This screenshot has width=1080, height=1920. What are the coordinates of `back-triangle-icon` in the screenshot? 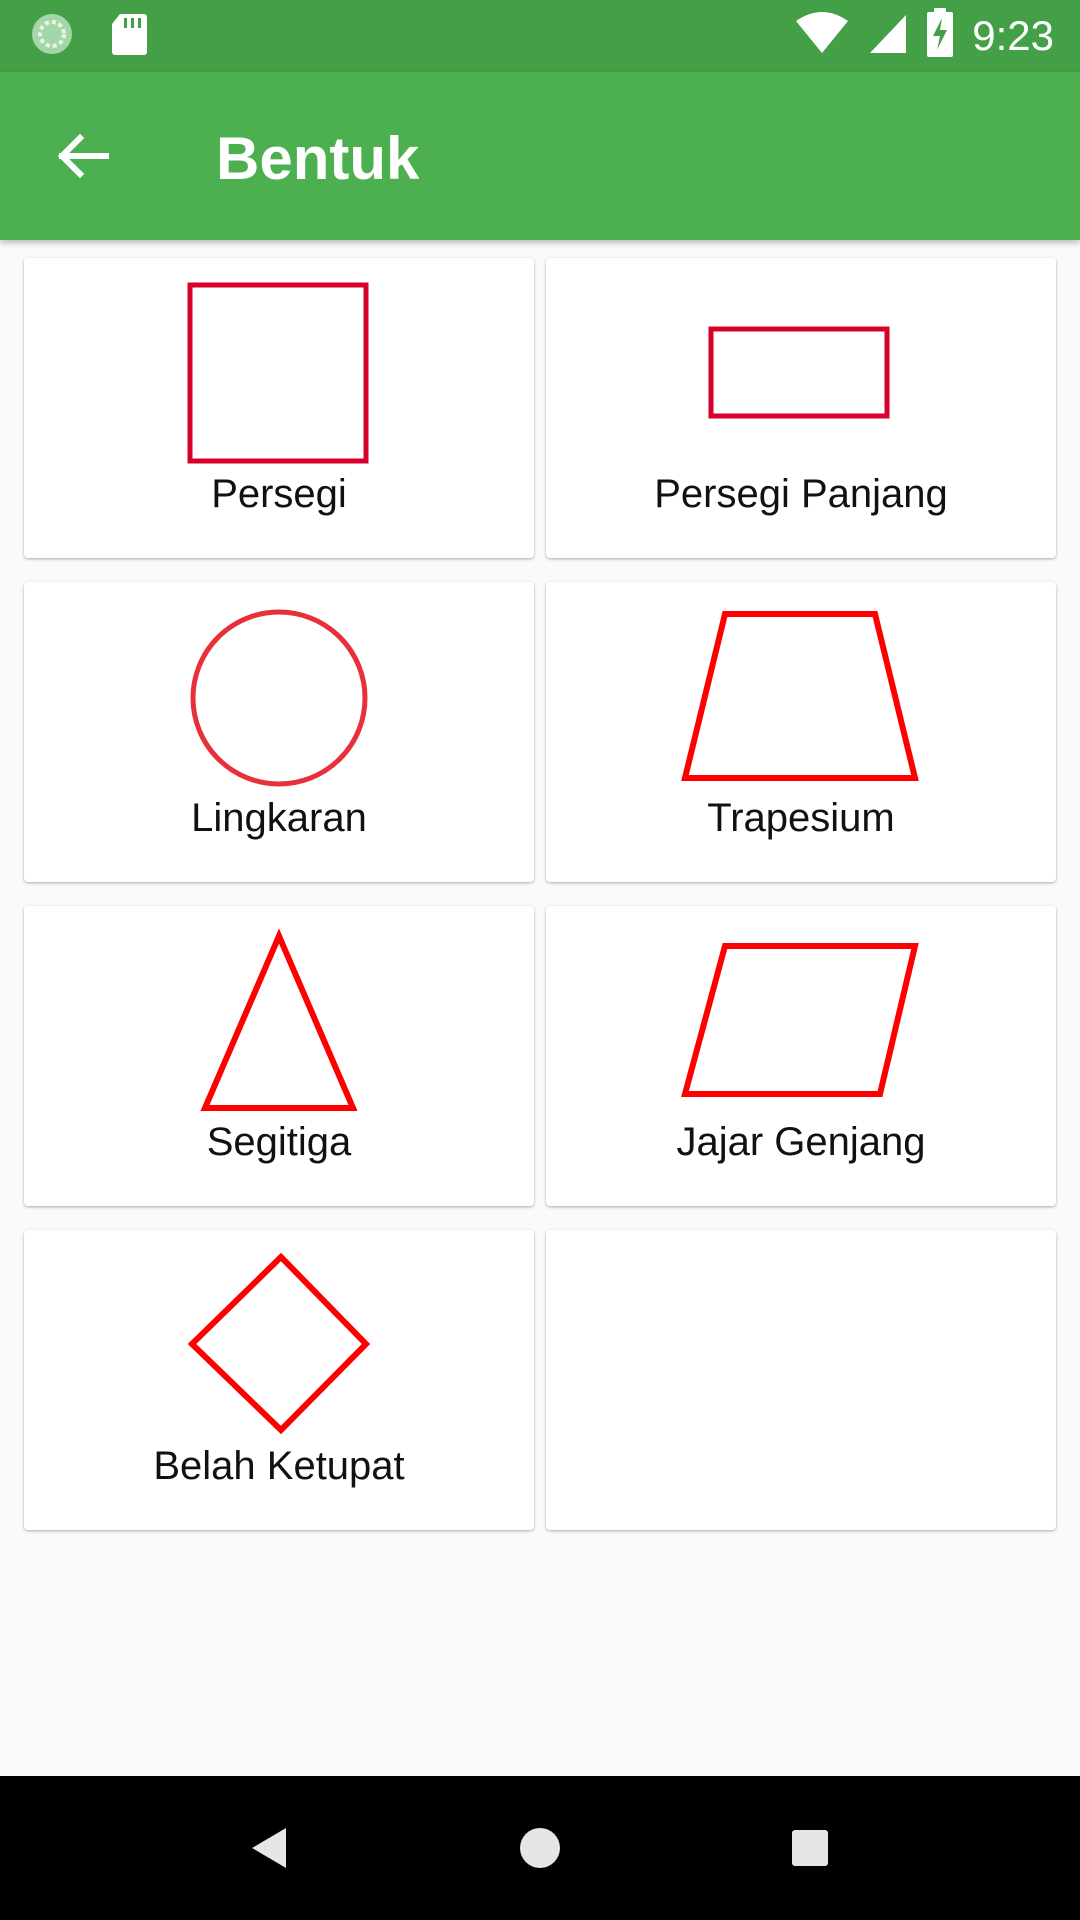 It's located at (269, 1848).